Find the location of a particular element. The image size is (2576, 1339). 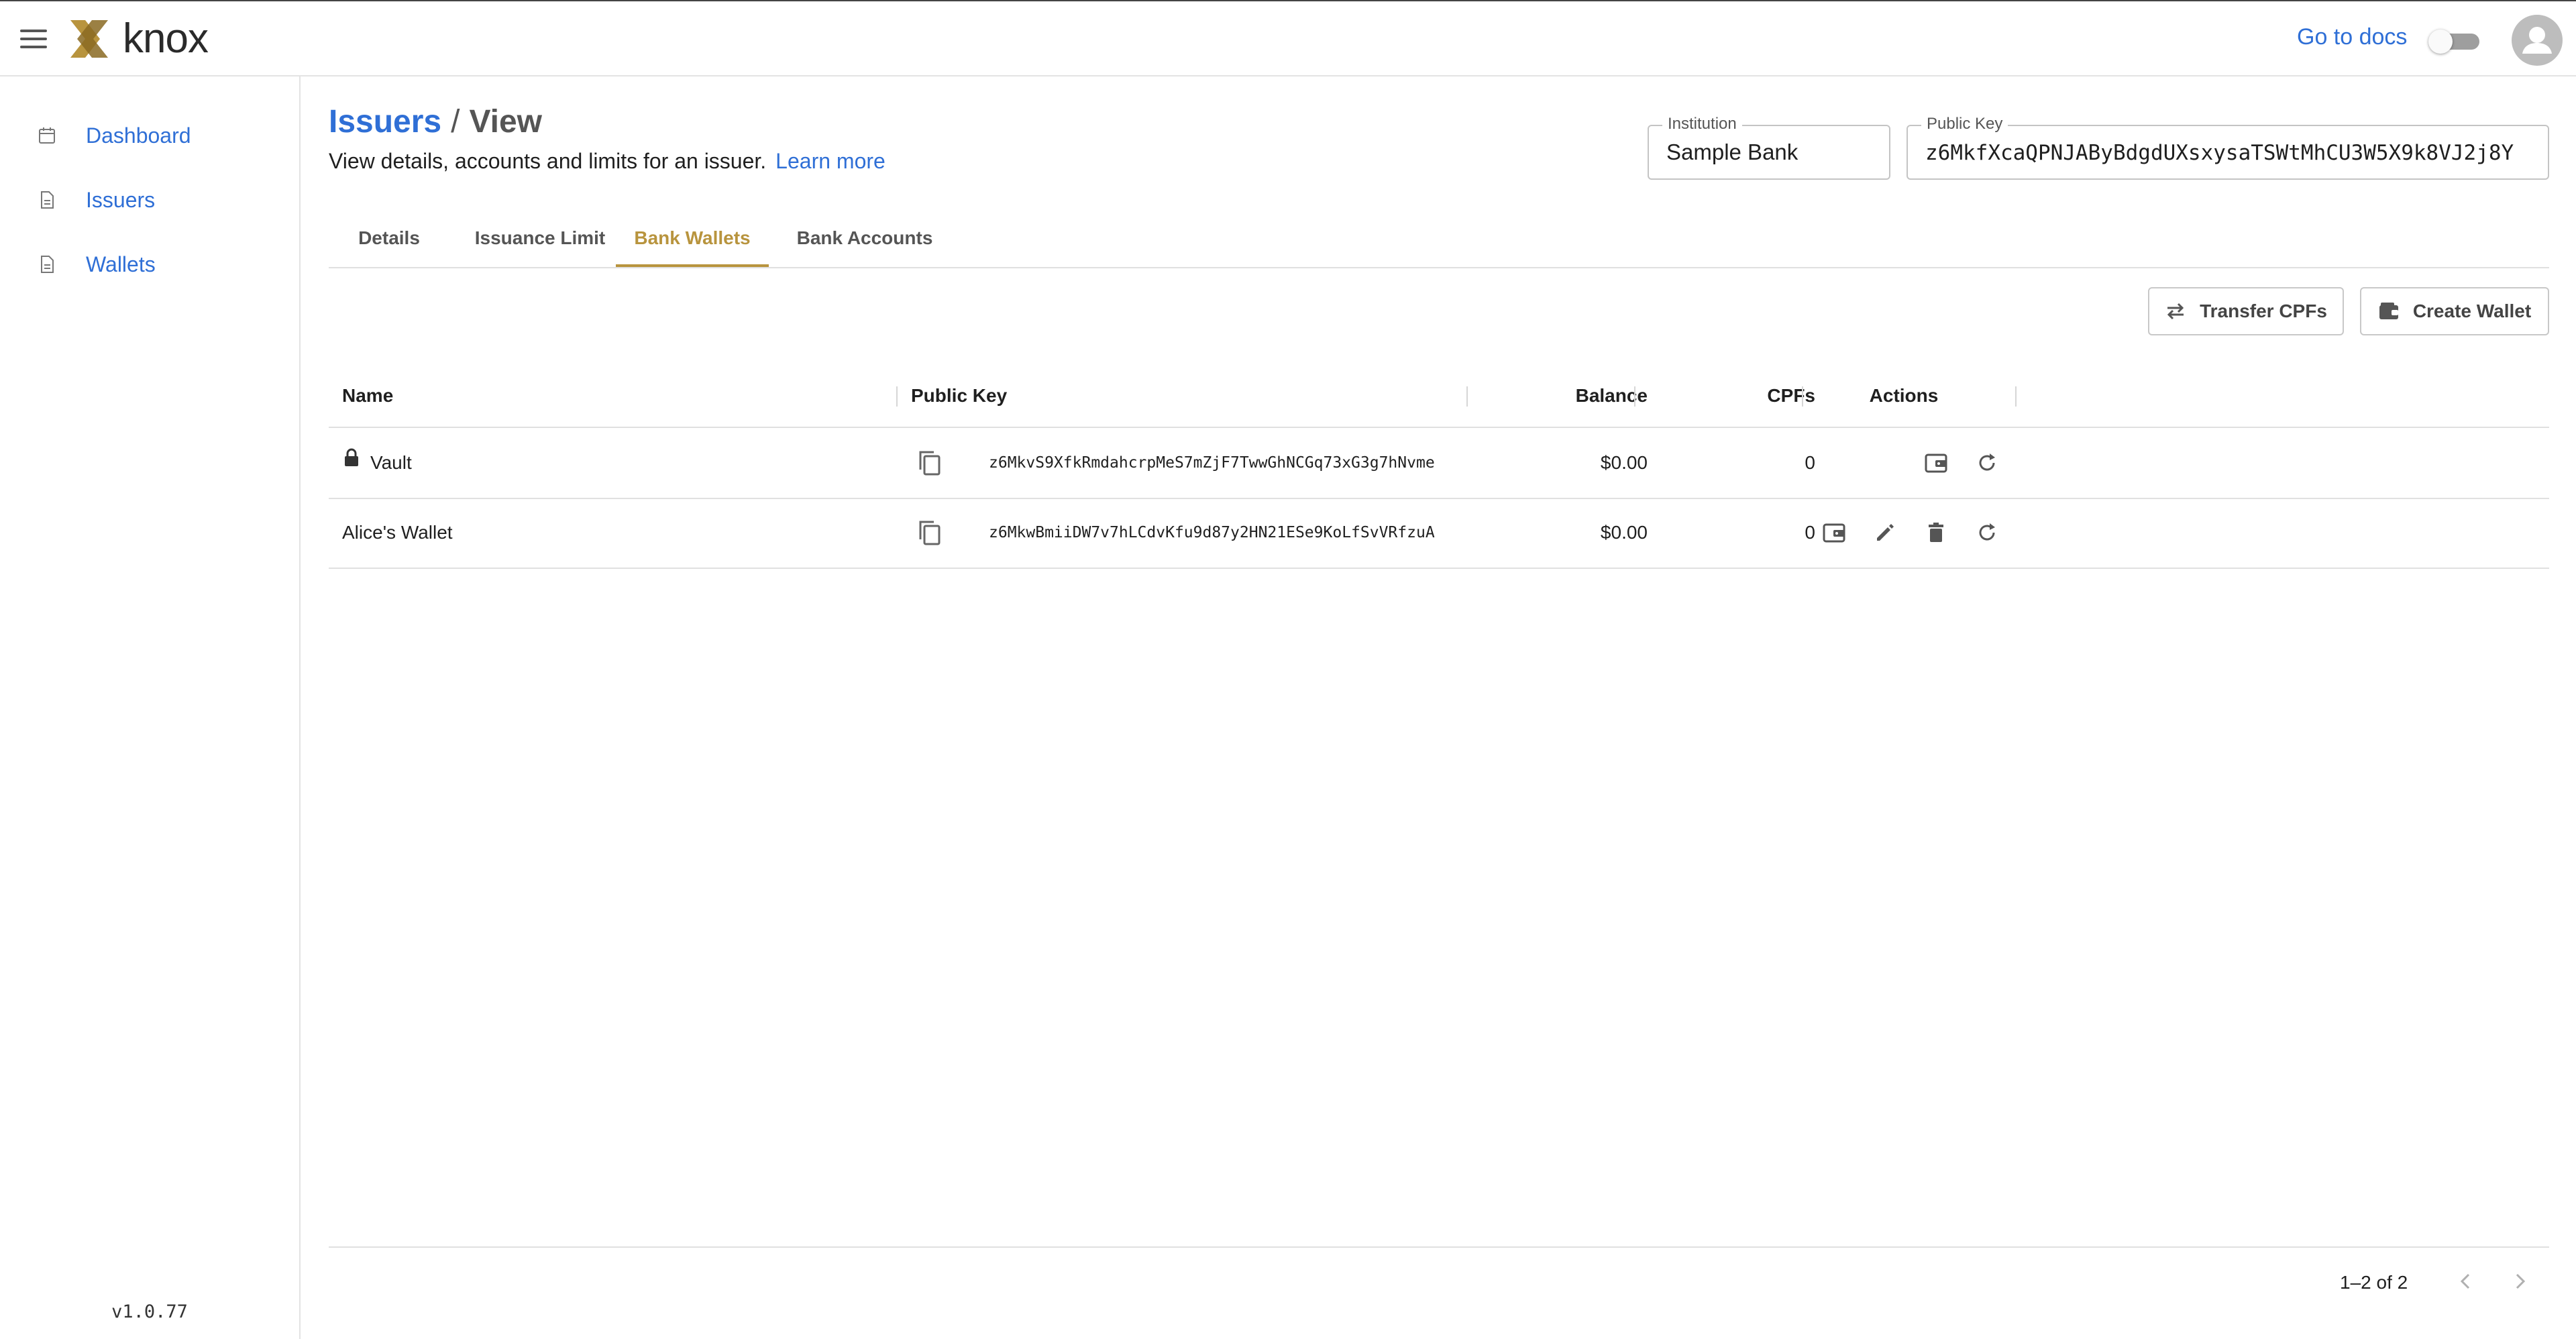

institution-value: Sample Bank is located at coordinates (1732, 152).